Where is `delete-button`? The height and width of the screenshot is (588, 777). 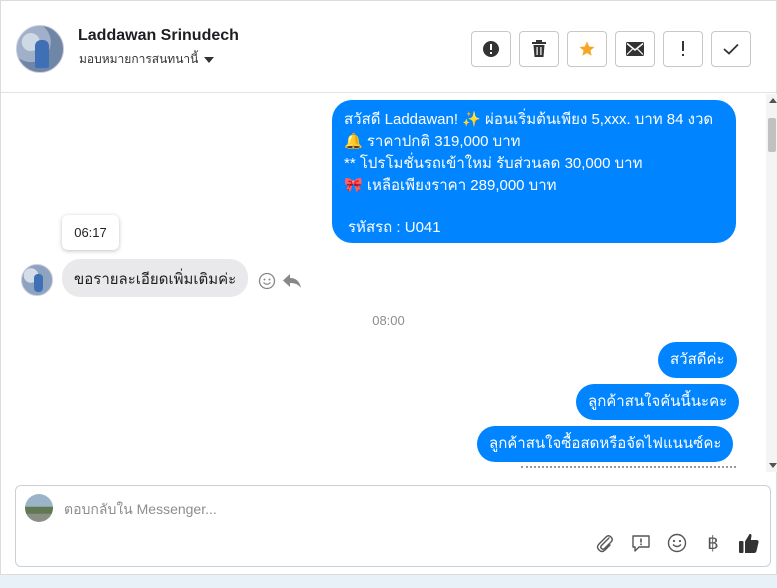
delete-button is located at coordinates (539, 49).